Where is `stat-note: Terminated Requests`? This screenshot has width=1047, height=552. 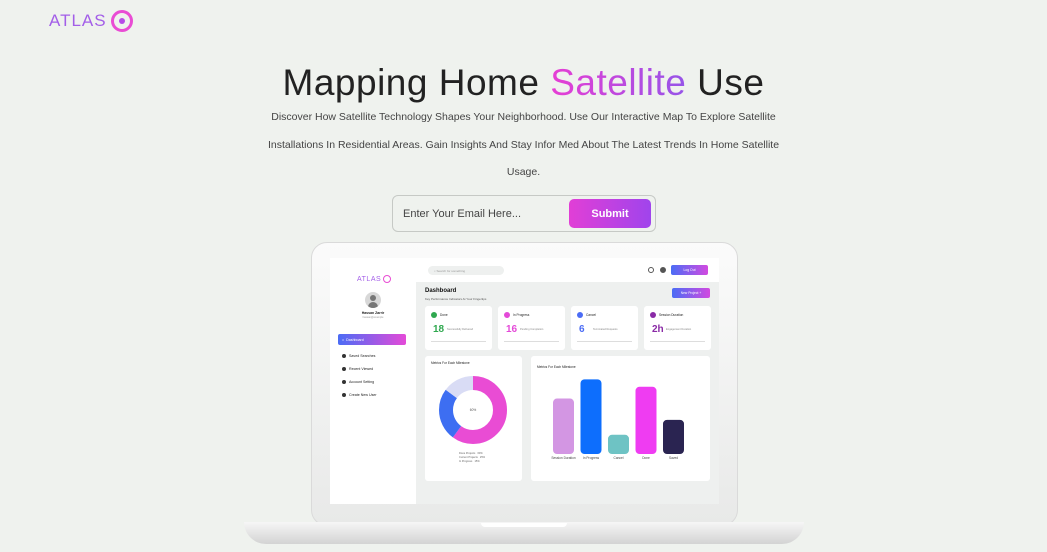
stat-note: Terminated Requests is located at coordinates (605, 329).